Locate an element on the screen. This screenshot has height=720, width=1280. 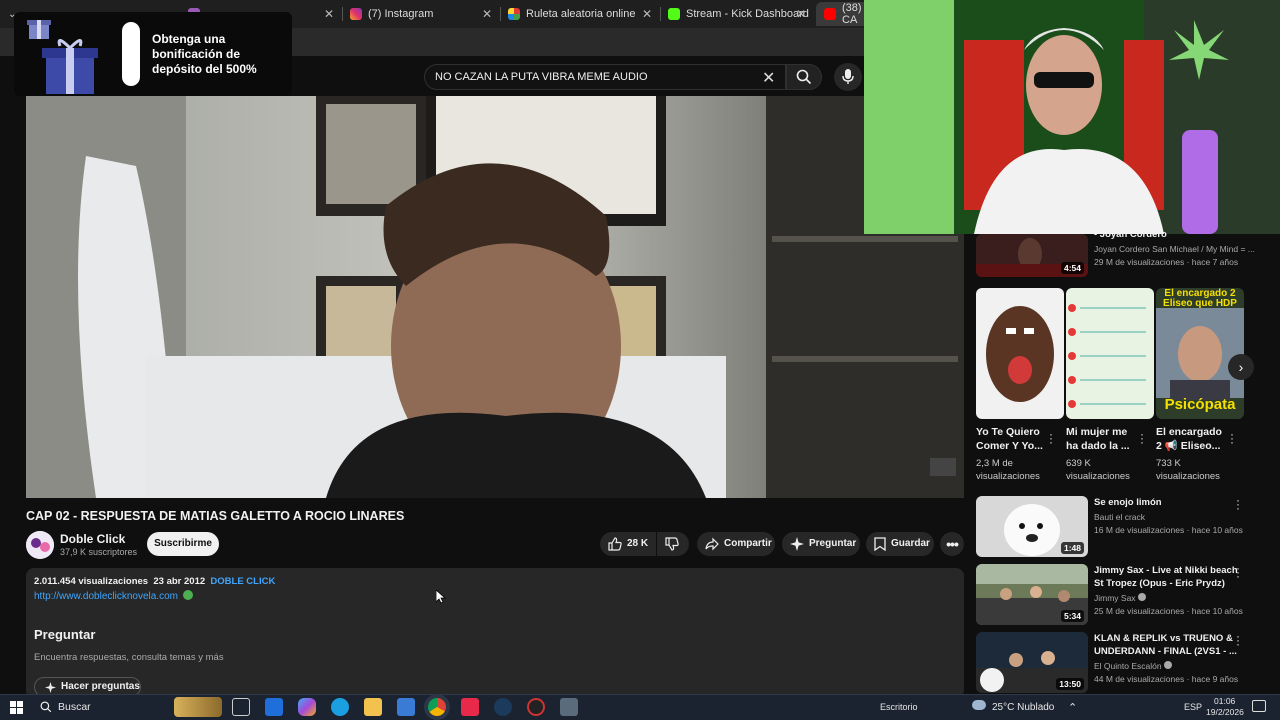
shorts-next-button: › is located at coordinates (1241, 367).